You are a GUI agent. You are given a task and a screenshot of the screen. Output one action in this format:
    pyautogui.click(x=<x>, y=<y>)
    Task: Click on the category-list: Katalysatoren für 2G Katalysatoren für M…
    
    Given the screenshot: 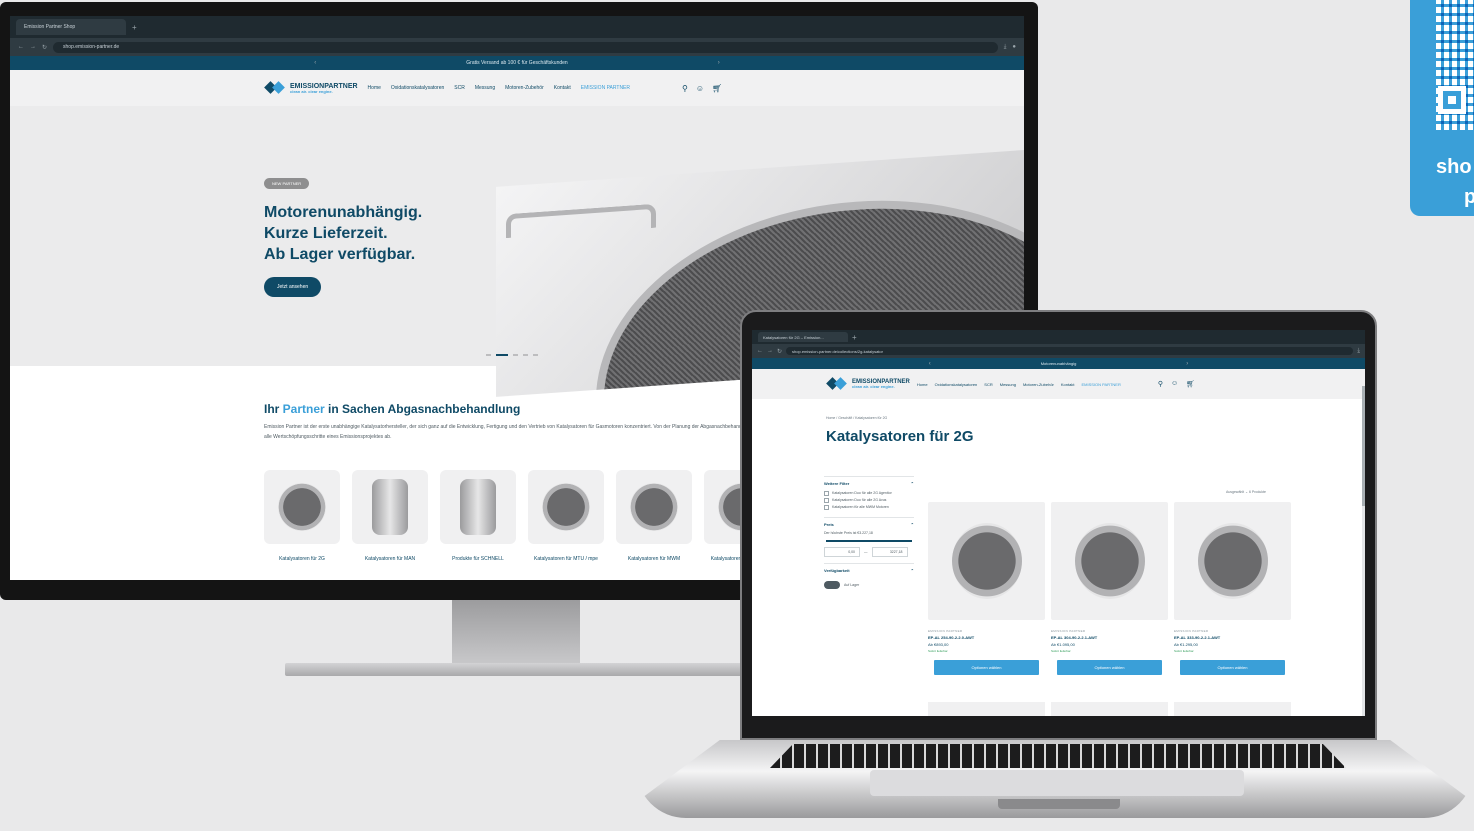 What is the action you would take?
    pyautogui.click(x=522, y=516)
    